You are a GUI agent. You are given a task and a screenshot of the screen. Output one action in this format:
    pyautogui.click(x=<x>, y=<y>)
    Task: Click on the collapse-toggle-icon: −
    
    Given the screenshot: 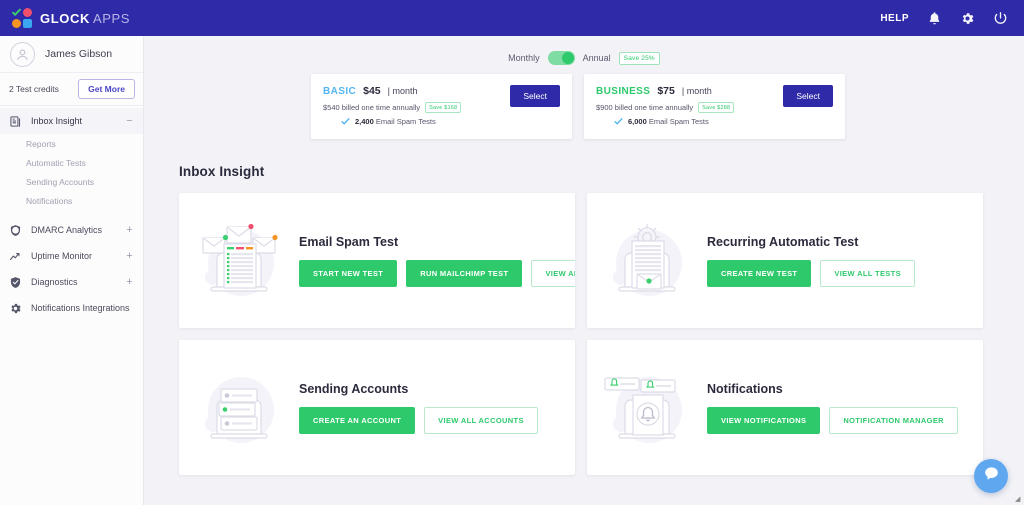 What is the action you would take?
    pyautogui.click(x=129, y=121)
    